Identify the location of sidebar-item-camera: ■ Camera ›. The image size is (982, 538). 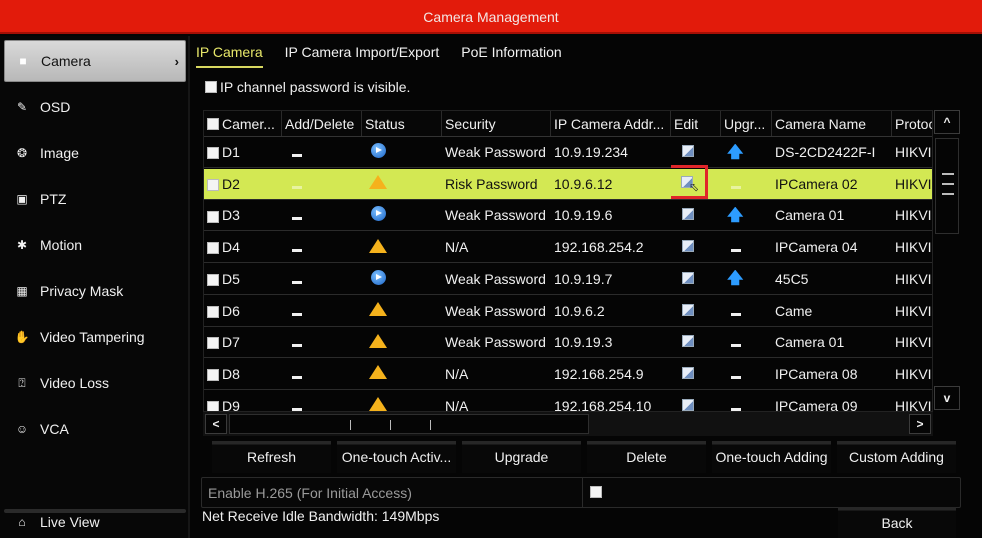
(95, 61).